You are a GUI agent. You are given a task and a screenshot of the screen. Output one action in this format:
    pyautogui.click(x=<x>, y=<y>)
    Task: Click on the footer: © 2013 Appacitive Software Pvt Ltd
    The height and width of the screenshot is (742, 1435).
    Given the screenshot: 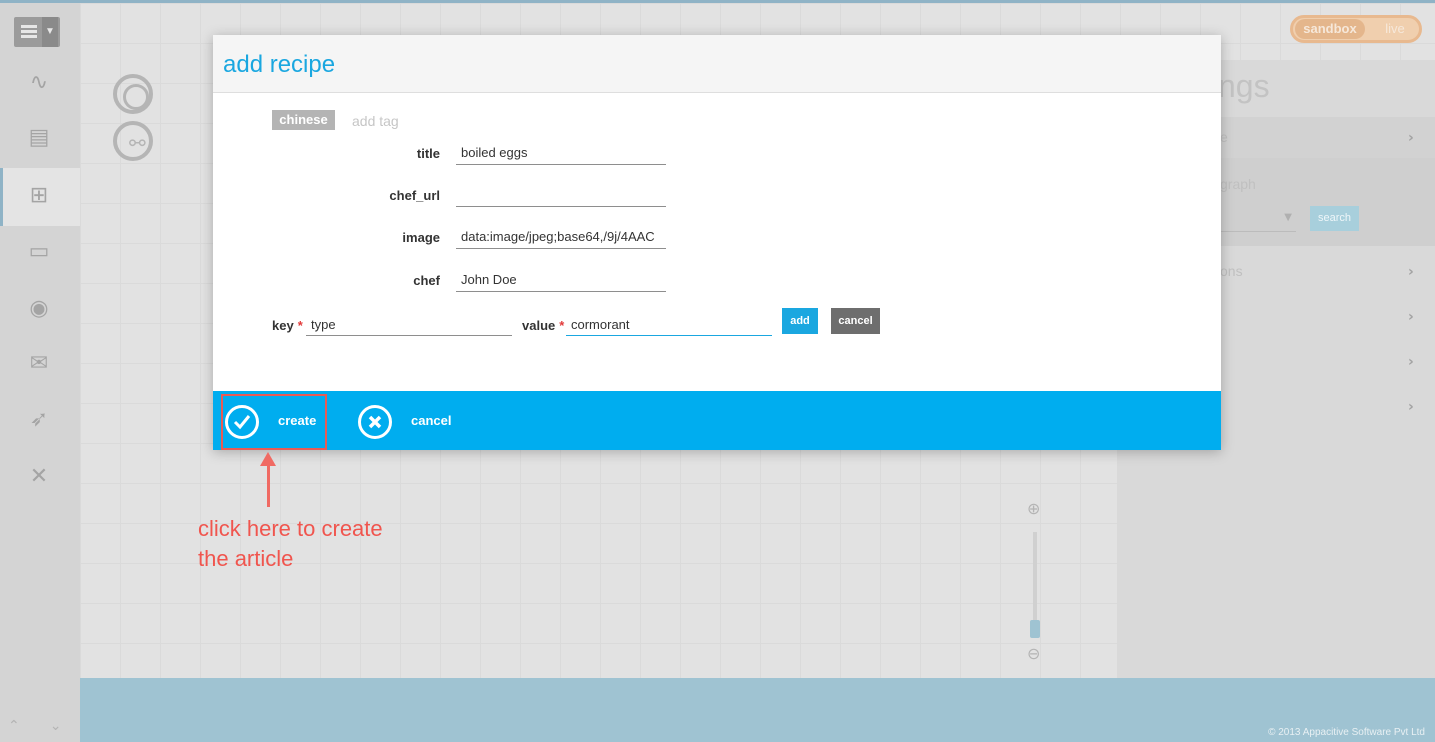 What is the action you would take?
    pyautogui.click(x=757, y=710)
    